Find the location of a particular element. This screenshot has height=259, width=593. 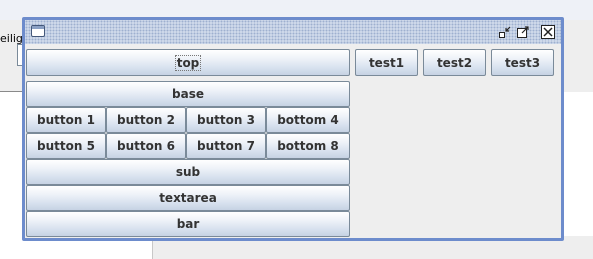

top-button-label: top is located at coordinates (188, 62).